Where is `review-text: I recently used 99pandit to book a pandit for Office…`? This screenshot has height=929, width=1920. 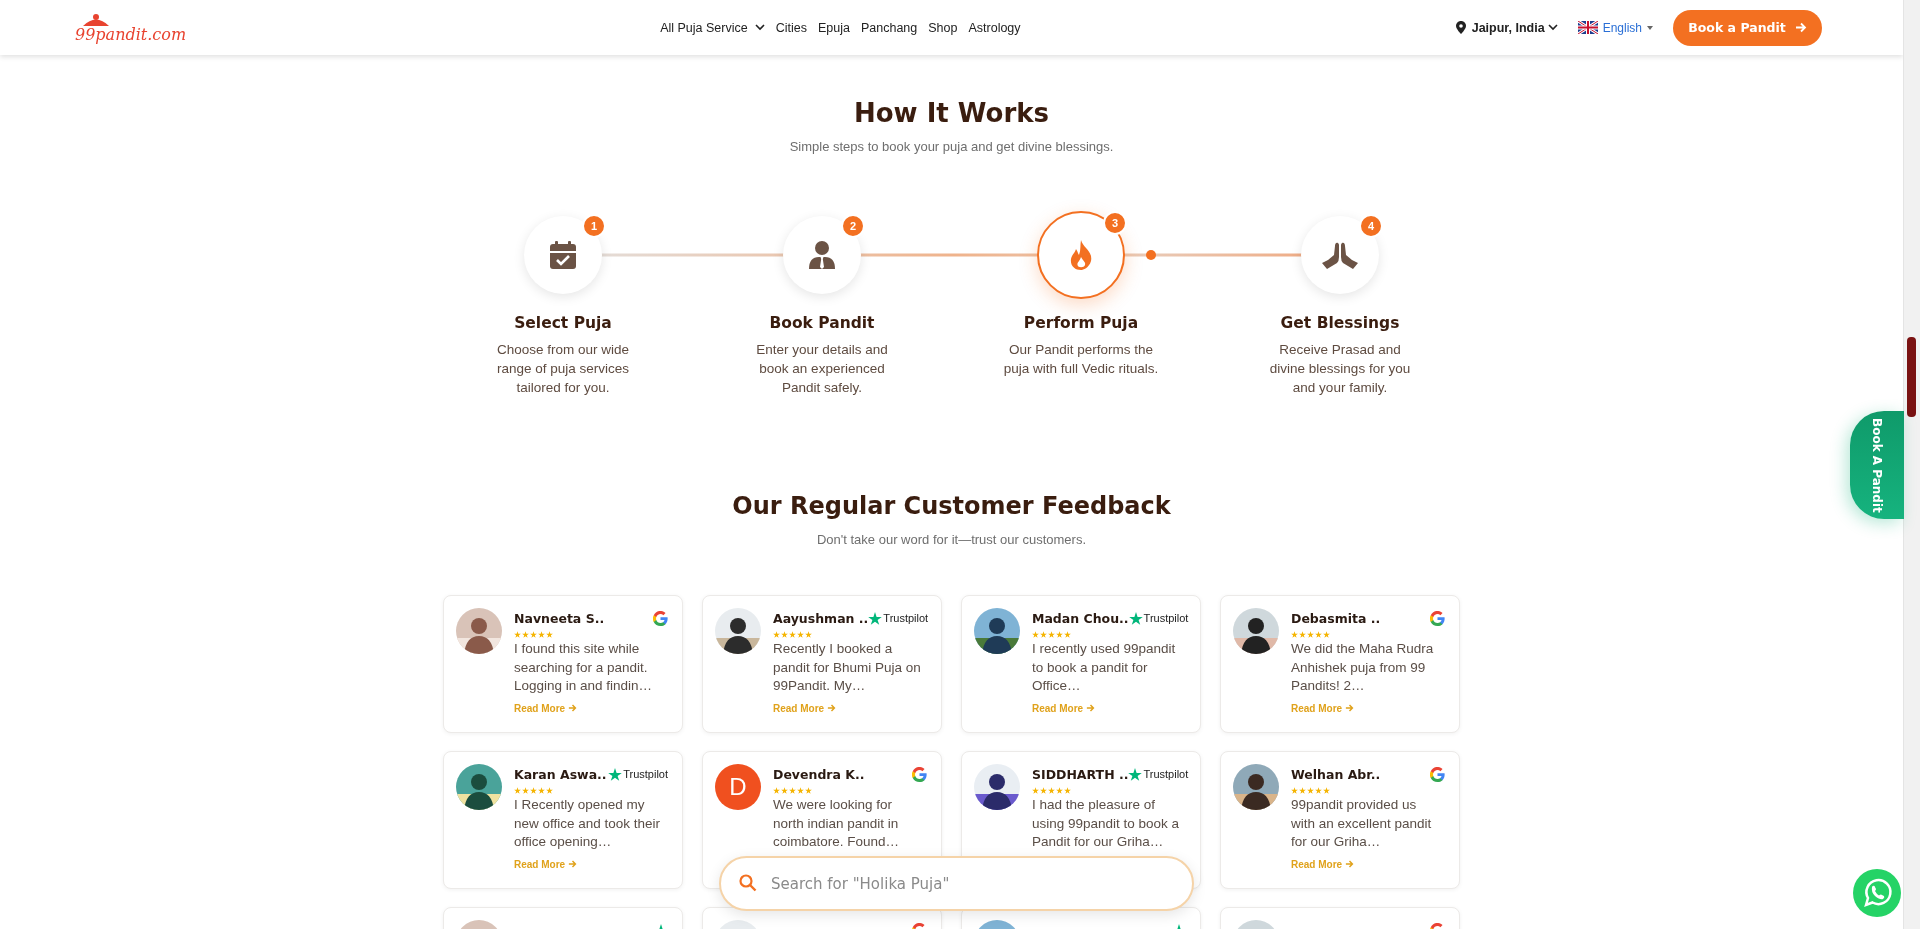
review-text: I recently used 99pandit to book a pandit for Office… is located at coordinates (1104, 667).